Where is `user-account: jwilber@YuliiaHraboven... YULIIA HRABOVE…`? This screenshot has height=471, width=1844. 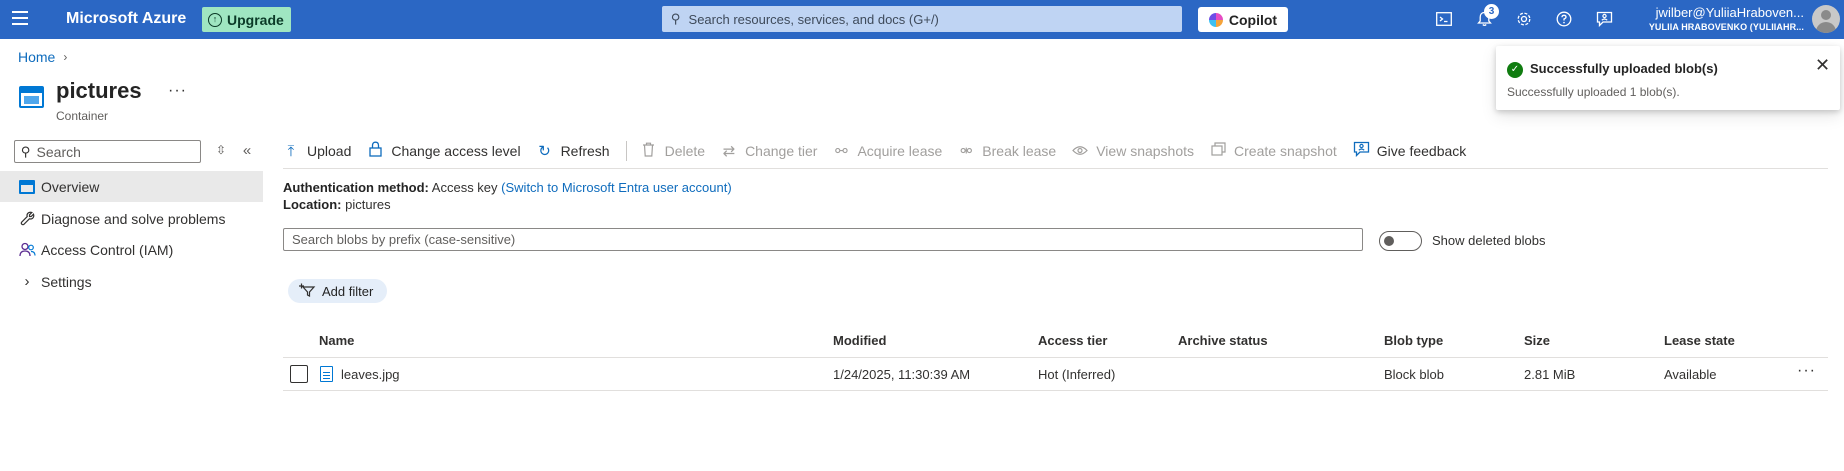 user-account: jwilber@YuliiaHraboven... YULIIA HRABOVE… is located at coordinates (1724, 18).